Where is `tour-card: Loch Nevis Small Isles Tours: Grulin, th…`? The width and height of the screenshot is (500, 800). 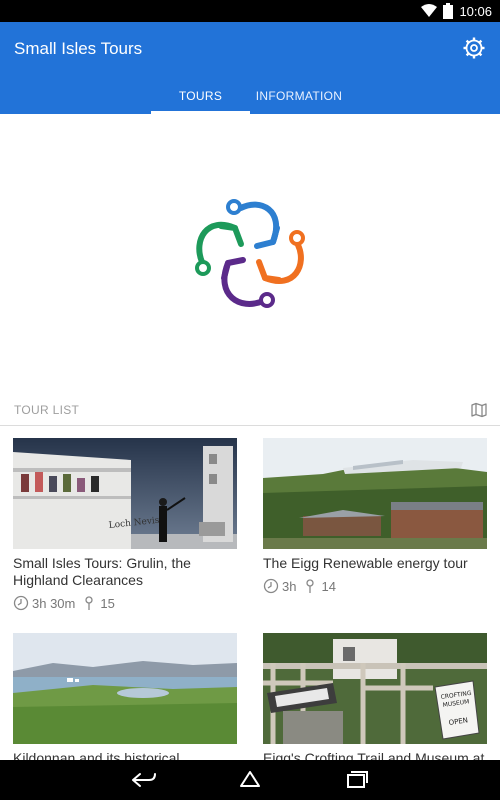 tour-card: Loch Nevis Small Isles Tours: Grulin, th… is located at coordinates (125, 524).